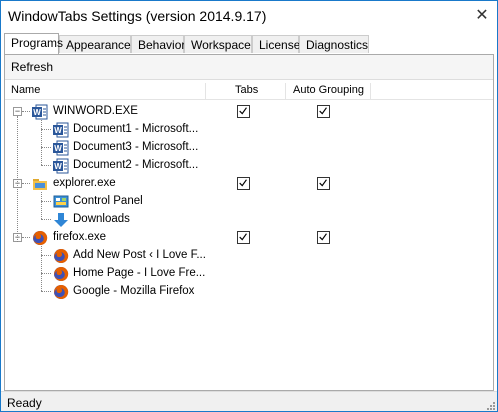 This screenshot has width=498, height=412. Describe the element at coordinates (334, 44) in the screenshot. I see `tab-diagnostics: Diagnostics` at that location.